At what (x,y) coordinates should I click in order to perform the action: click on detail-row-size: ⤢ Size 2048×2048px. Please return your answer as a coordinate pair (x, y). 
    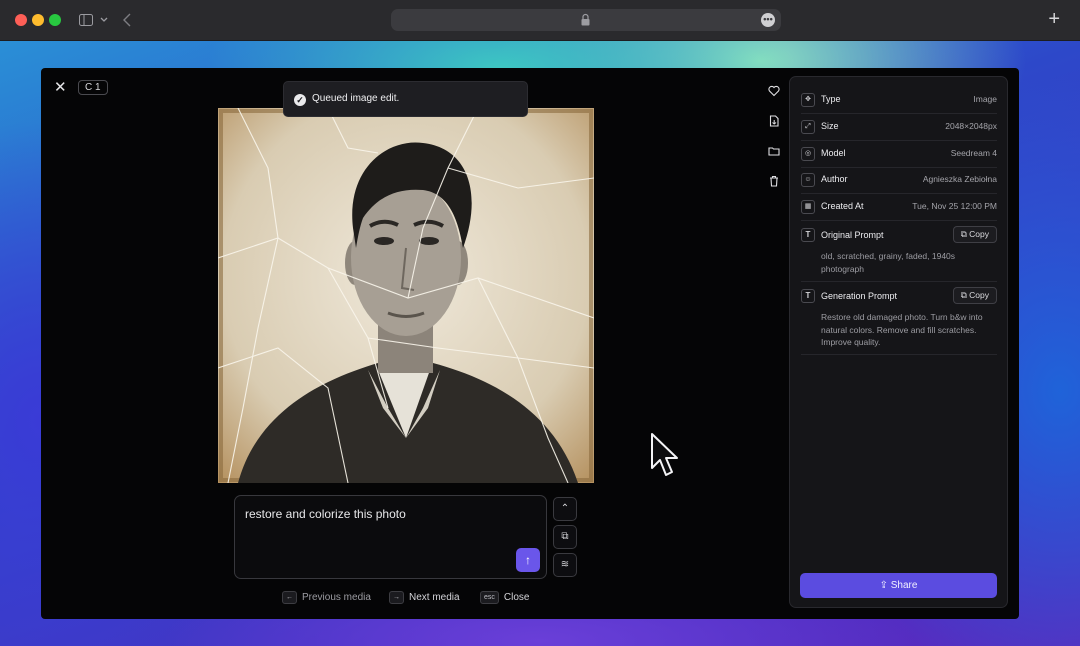
    Looking at the image, I should click on (899, 128).